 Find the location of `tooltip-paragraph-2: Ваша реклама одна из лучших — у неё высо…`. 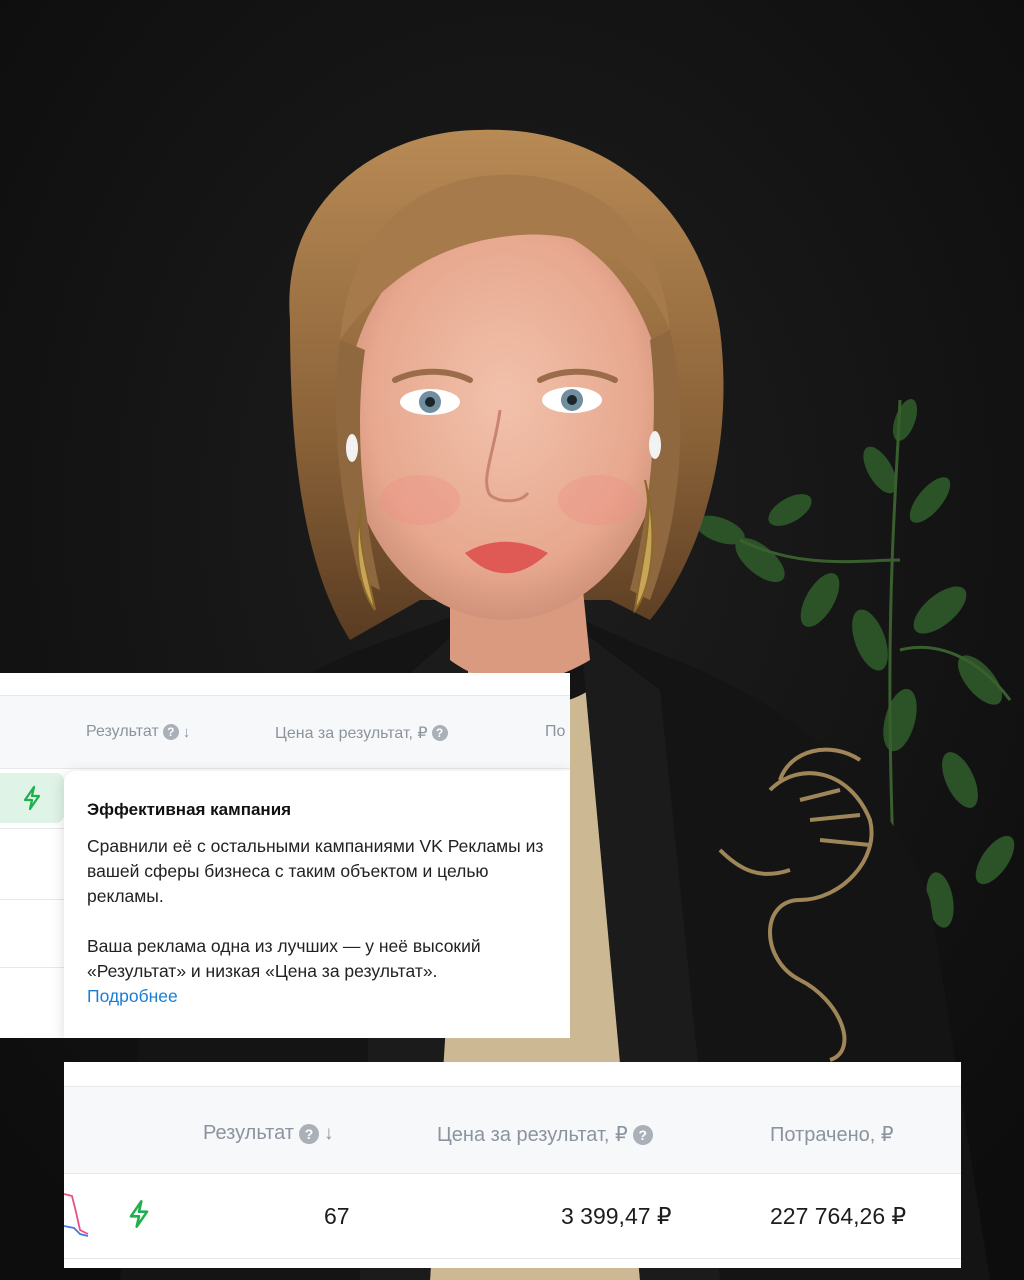

tooltip-paragraph-2: Ваша реклама одна из лучших — у неё высо… is located at coordinates (284, 958).